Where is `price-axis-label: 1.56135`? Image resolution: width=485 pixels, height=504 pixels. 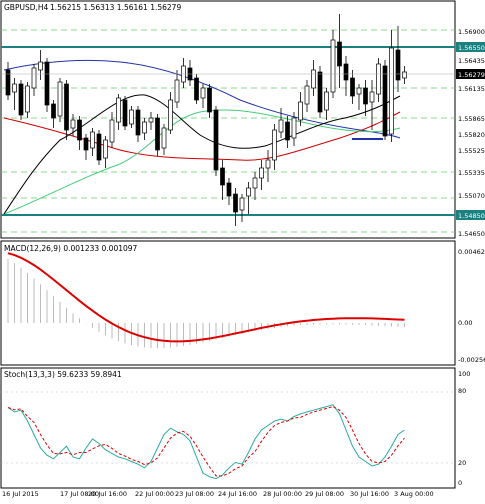
price-axis-label: 1.56135 is located at coordinates (471, 89).